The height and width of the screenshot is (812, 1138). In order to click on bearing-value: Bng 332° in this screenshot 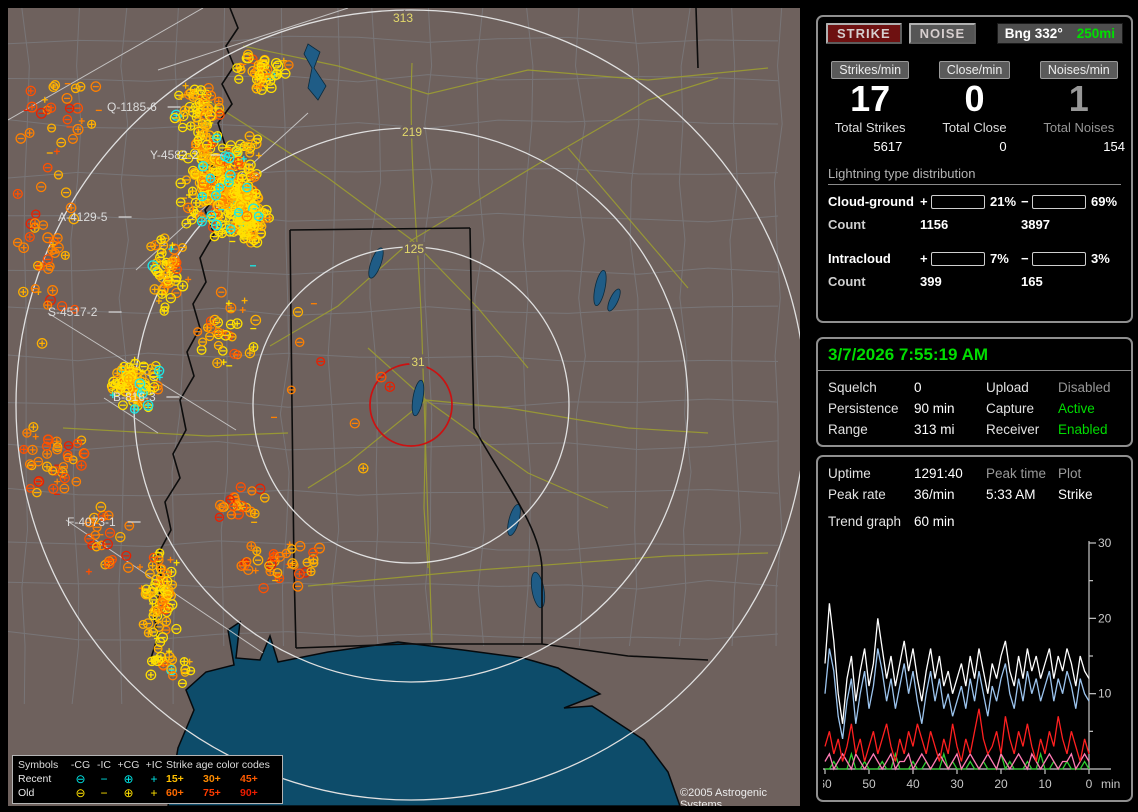, I will do `click(1033, 33)`.